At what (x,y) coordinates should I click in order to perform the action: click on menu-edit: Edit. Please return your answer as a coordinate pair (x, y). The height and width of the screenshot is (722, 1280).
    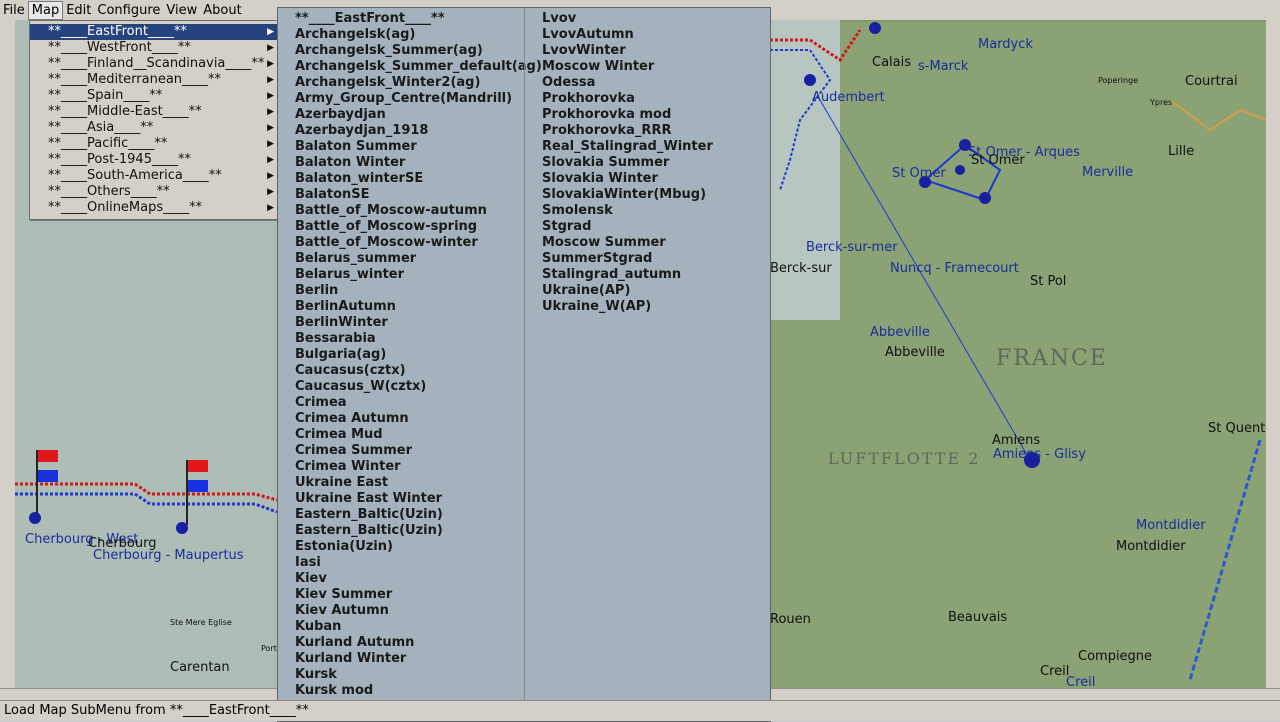
    Looking at the image, I should click on (78, 10).